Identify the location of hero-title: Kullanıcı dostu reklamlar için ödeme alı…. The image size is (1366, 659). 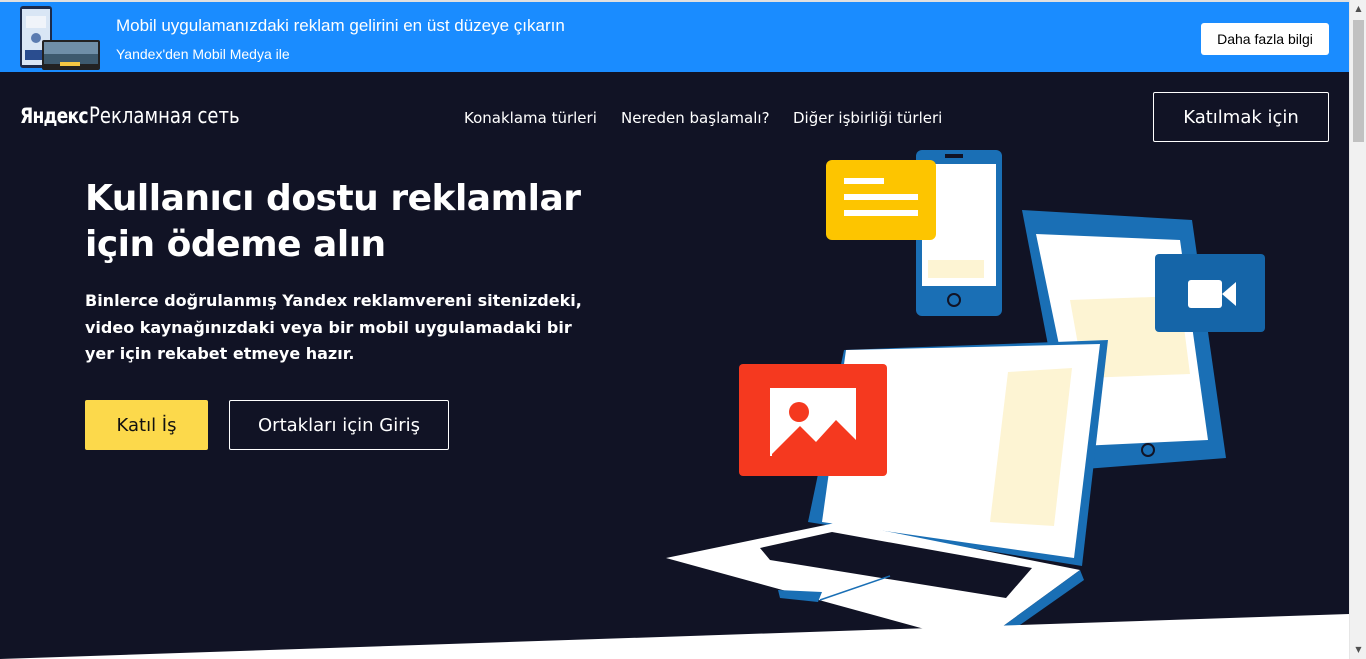
(333, 221).